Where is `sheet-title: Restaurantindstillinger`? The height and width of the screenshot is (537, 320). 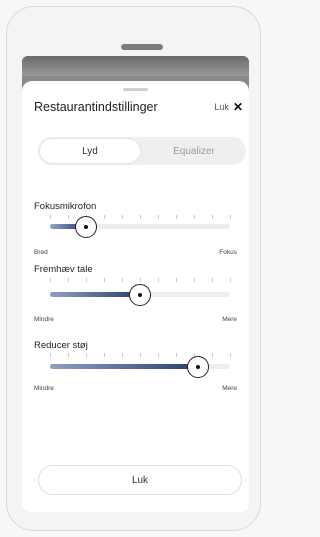
sheet-title: Restaurantindstillinger is located at coordinates (96, 107).